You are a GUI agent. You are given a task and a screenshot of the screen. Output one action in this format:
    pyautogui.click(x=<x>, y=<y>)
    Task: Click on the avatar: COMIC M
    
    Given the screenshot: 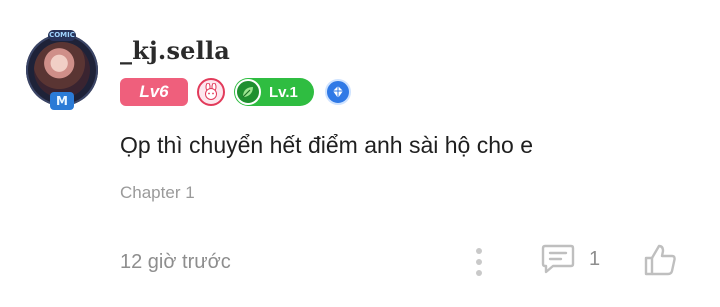 What is the action you would take?
    pyautogui.click(x=62, y=70)
    